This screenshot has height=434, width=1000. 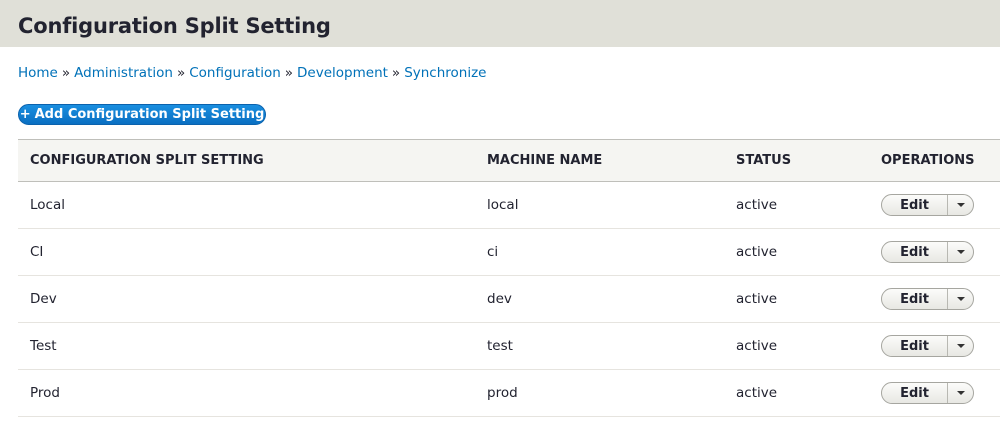 I want to click on plus-icon: +, so click(x=25, y=114).